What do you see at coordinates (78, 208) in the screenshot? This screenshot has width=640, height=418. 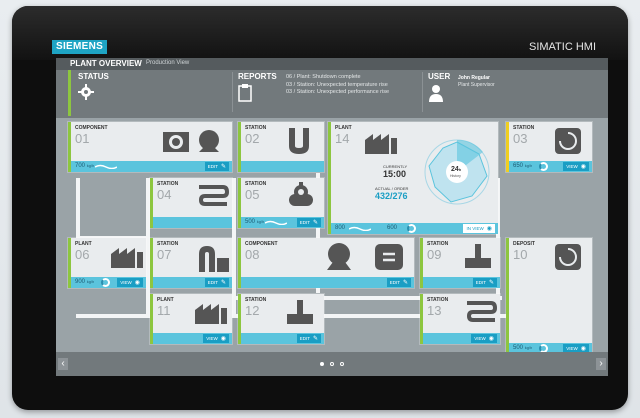 I see `pipe` at bounding box center [78, 208].